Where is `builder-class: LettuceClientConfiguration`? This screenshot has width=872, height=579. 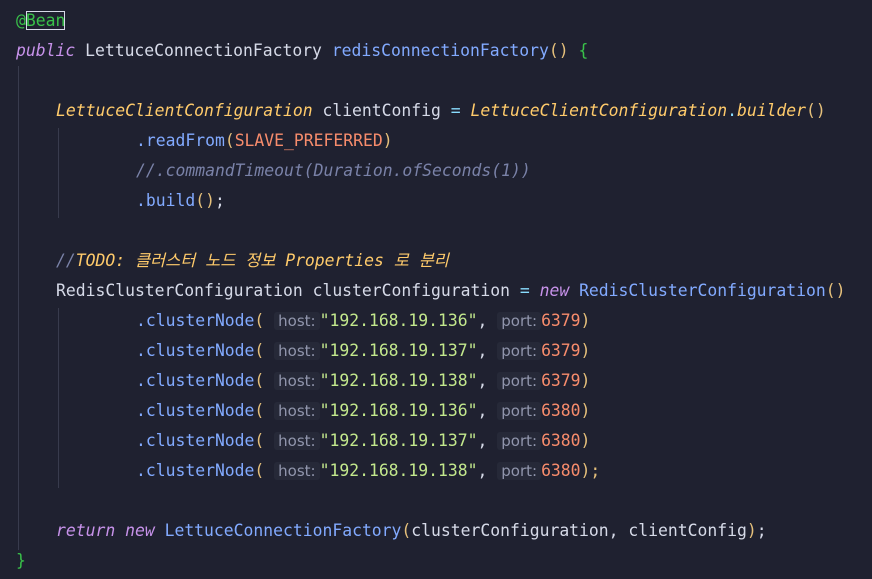
builder-class: LettuceClientConfiguration is located at coordinates (599, 110).